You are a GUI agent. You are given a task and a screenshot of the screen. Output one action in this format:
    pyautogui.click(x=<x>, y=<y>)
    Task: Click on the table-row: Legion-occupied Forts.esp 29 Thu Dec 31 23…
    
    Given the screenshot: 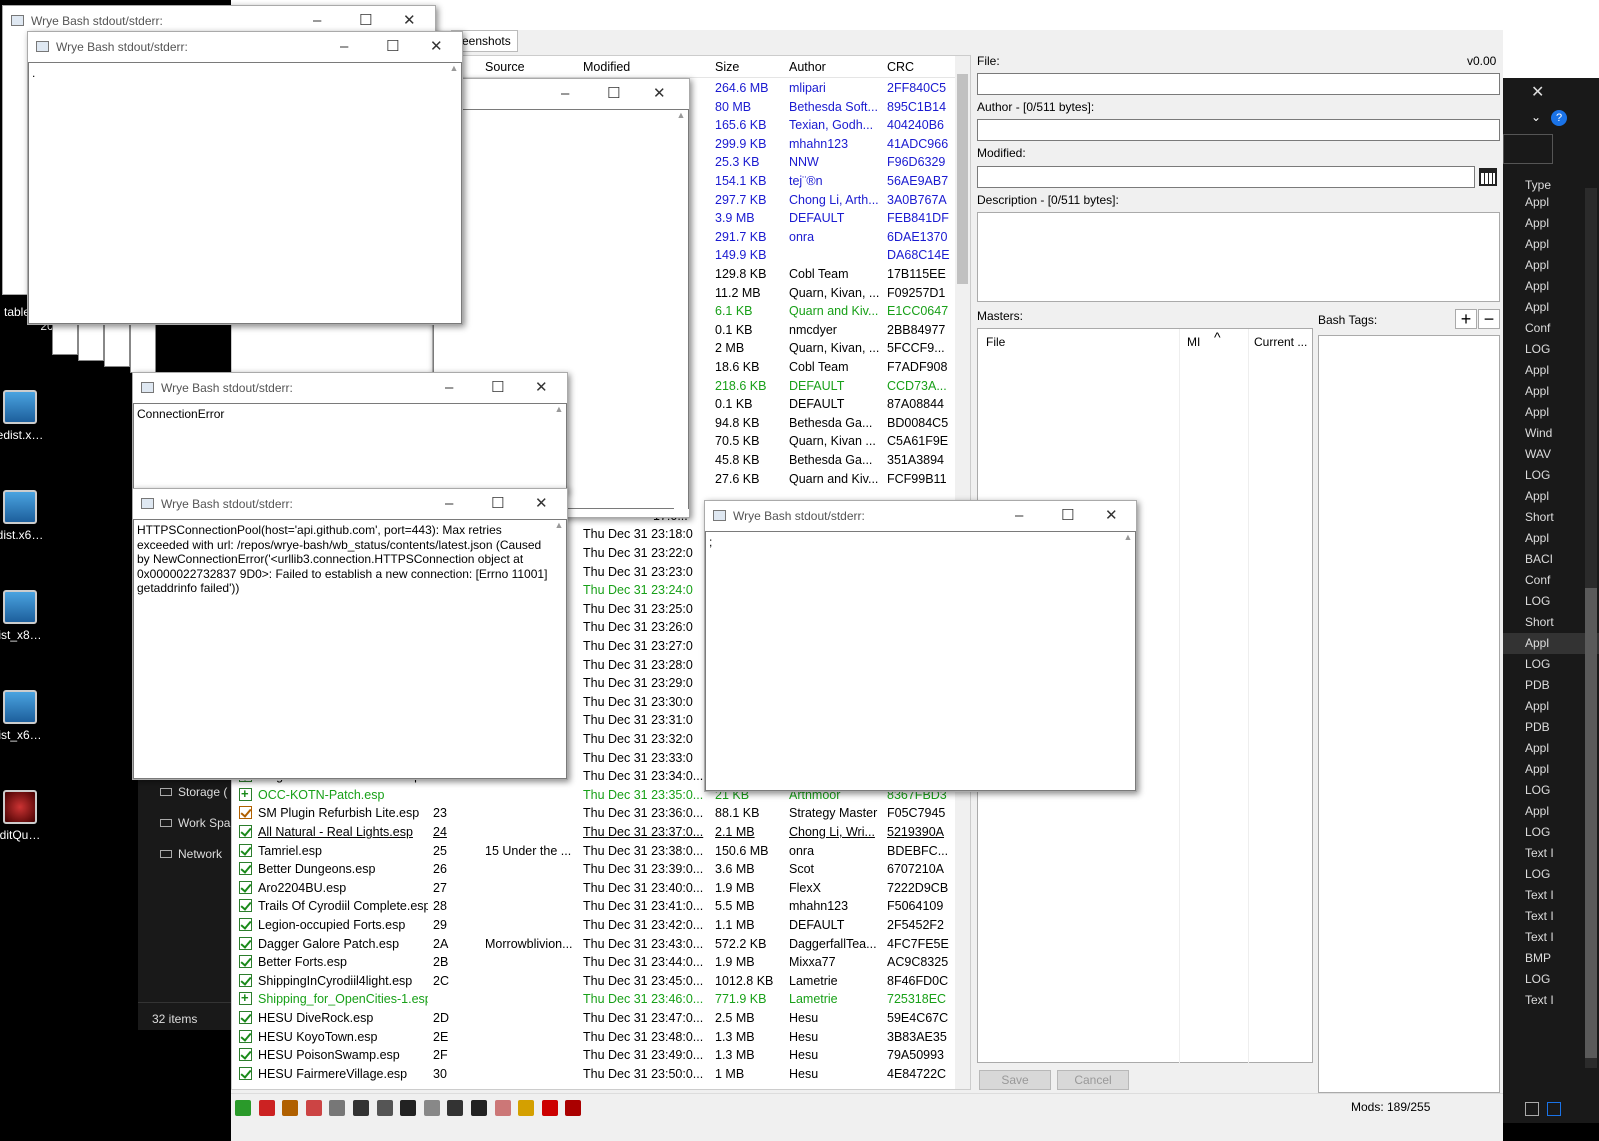 What is the action you would take?
    pyautogui.click(x=594, y=925)
    